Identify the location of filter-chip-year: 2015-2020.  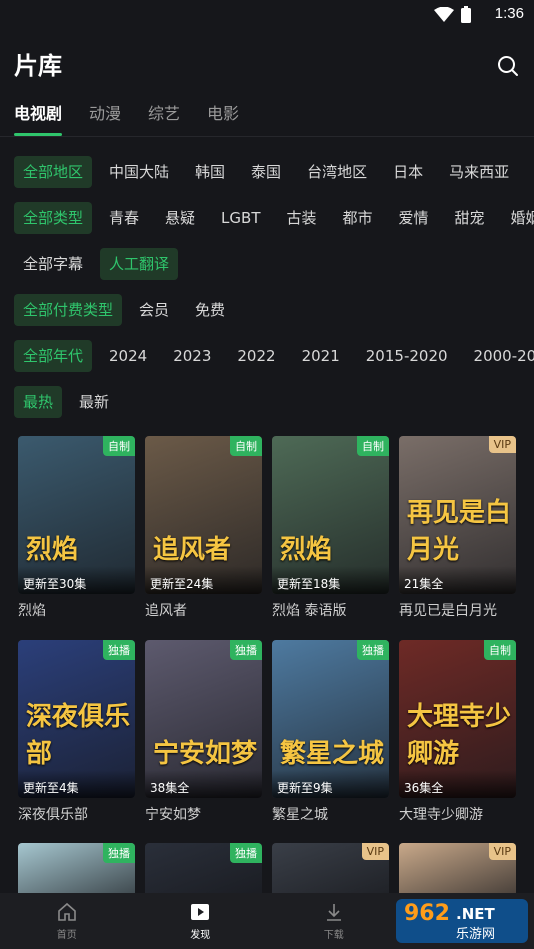
(407, 356).